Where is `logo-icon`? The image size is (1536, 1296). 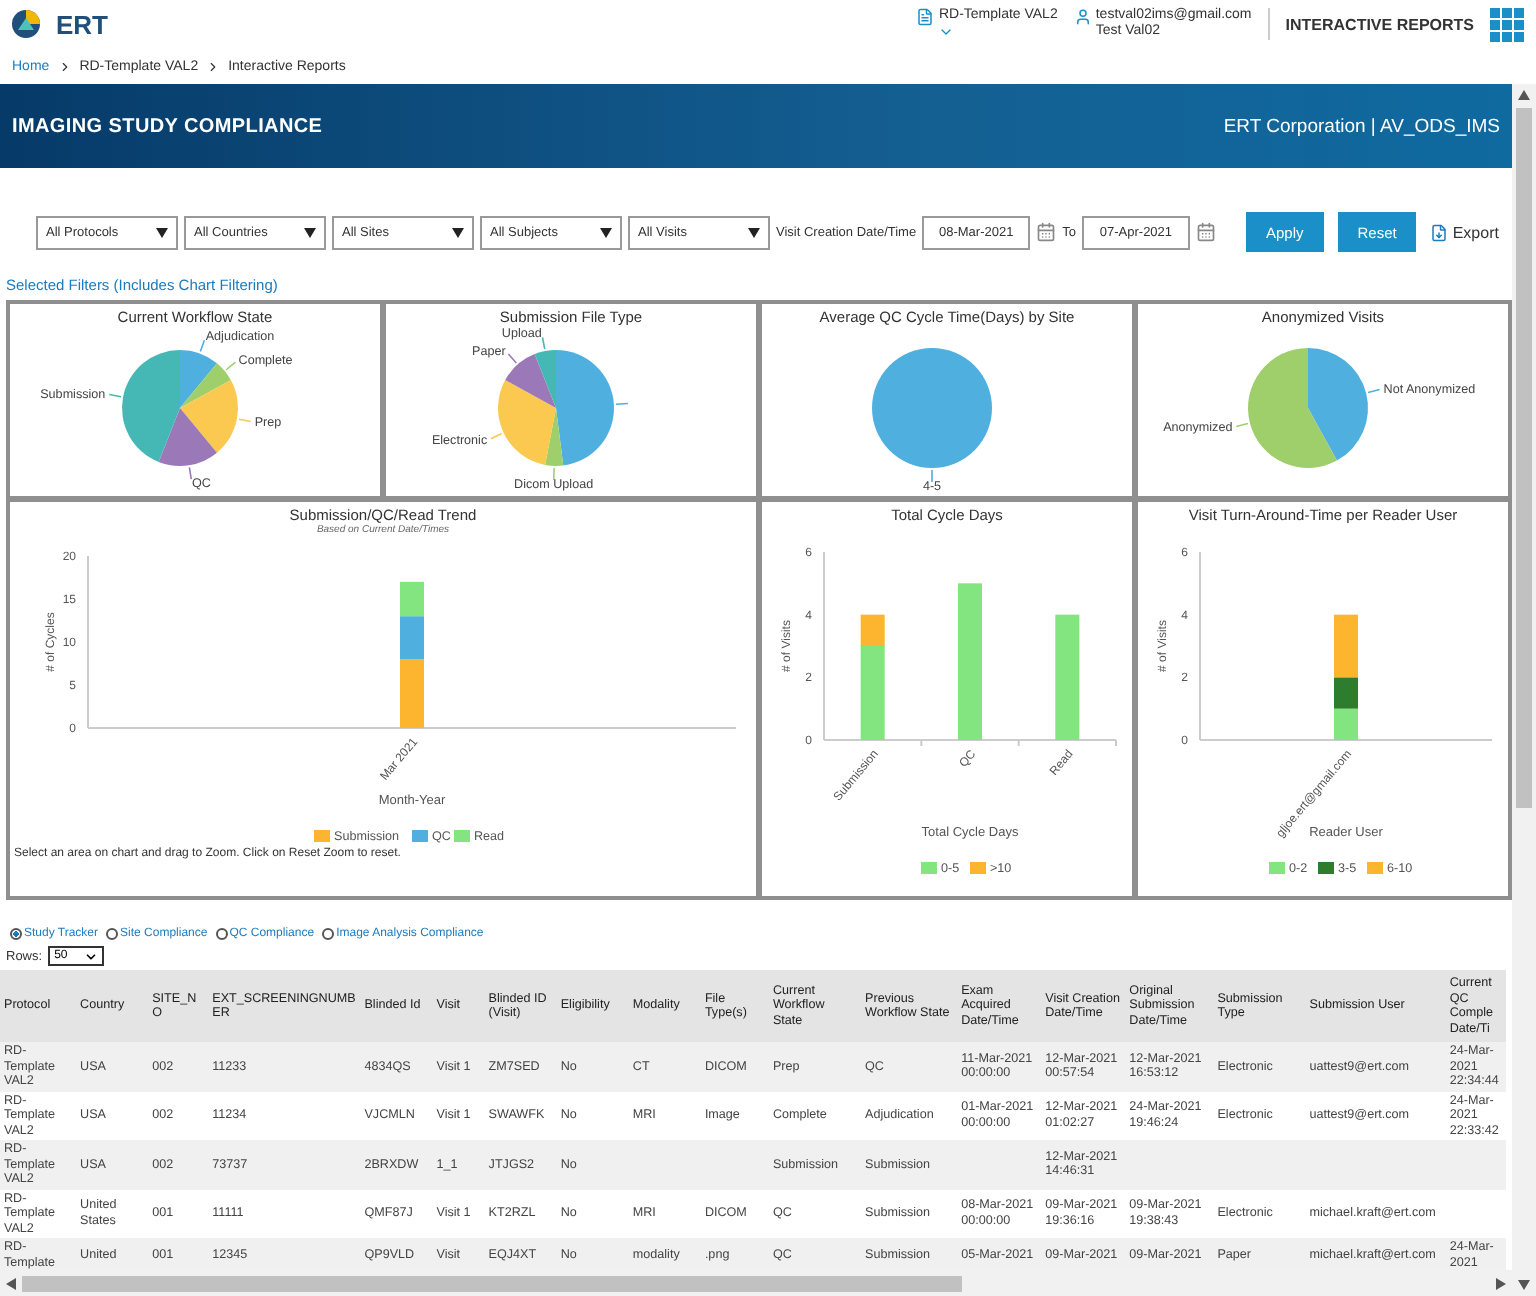 logo-icon is located at coordinates (26, 24).